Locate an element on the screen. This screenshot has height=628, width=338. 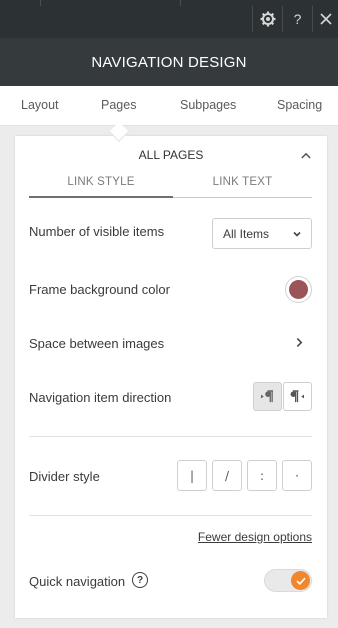
ltr-icon is located at coordinates (267, 396).